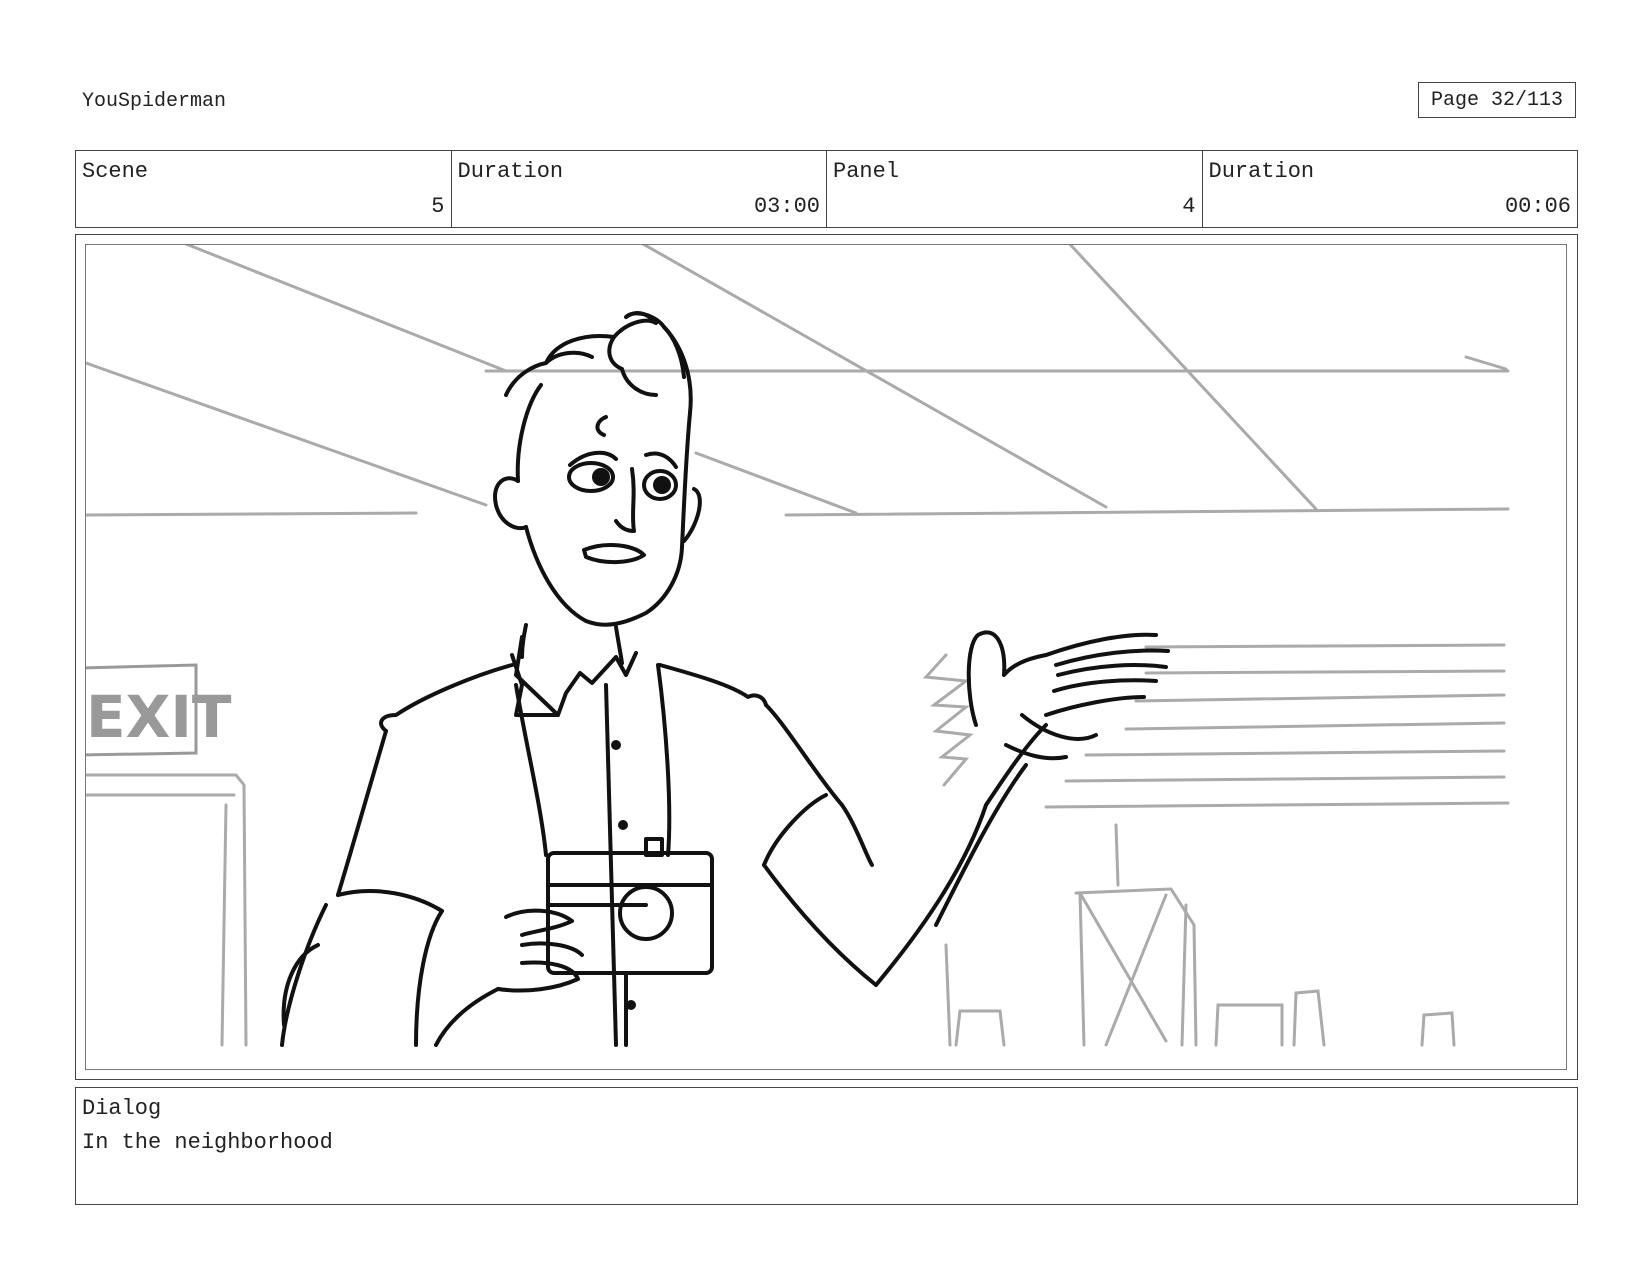  Describe the element at coordinates (159, 717) in the screenshot. I see `exit-sign-text: EXIT` at that location.